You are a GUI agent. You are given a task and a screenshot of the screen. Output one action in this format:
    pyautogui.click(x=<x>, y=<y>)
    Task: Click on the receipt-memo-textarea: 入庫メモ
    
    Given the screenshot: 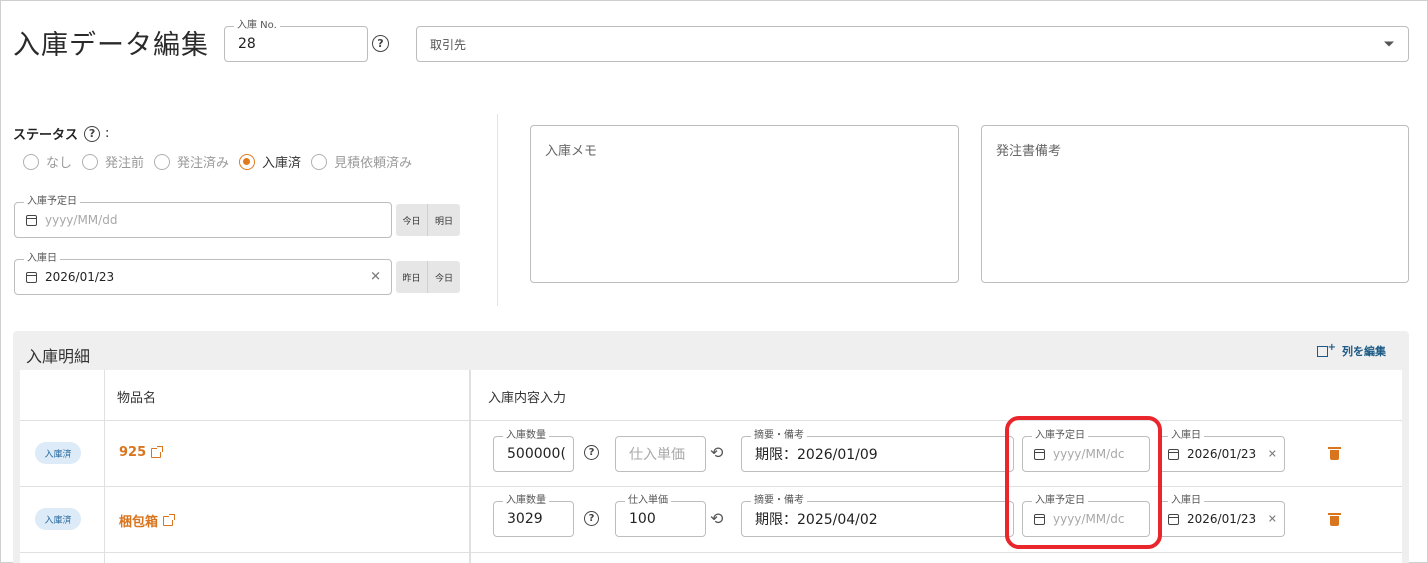 What is the action you would take?
    pyautogui.click(x=744, y=204)
    